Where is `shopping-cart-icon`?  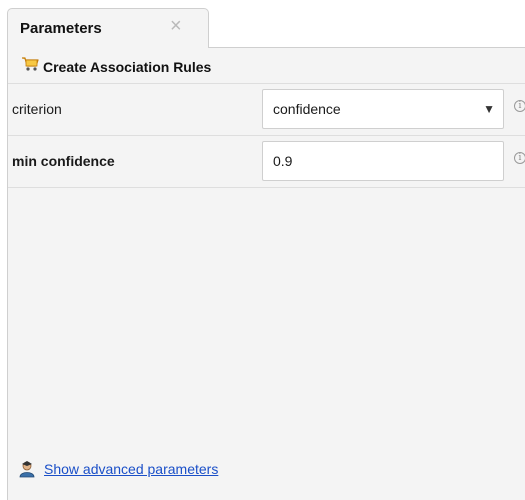
shopping-cart-icon is located at coordinates (30, 65).